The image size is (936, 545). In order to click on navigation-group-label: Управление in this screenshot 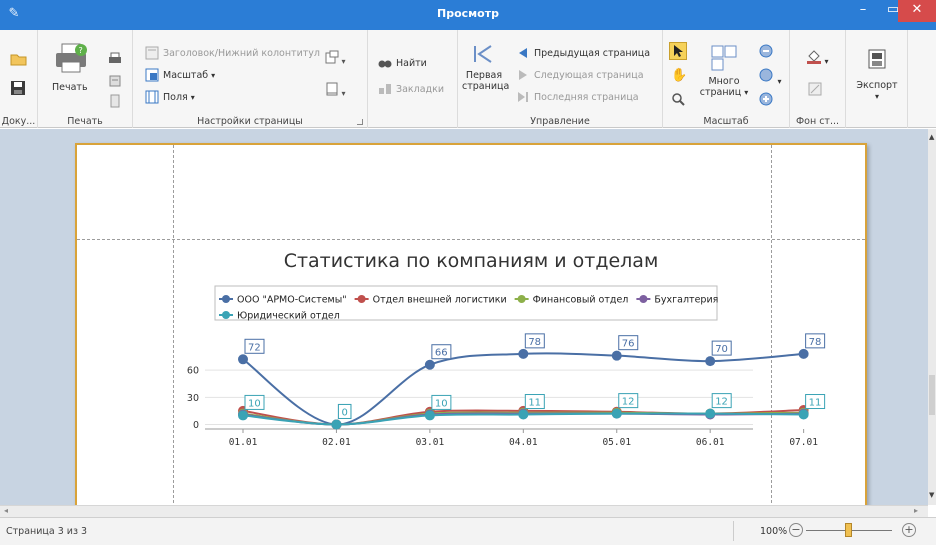, I will do `click(560, 121)`.